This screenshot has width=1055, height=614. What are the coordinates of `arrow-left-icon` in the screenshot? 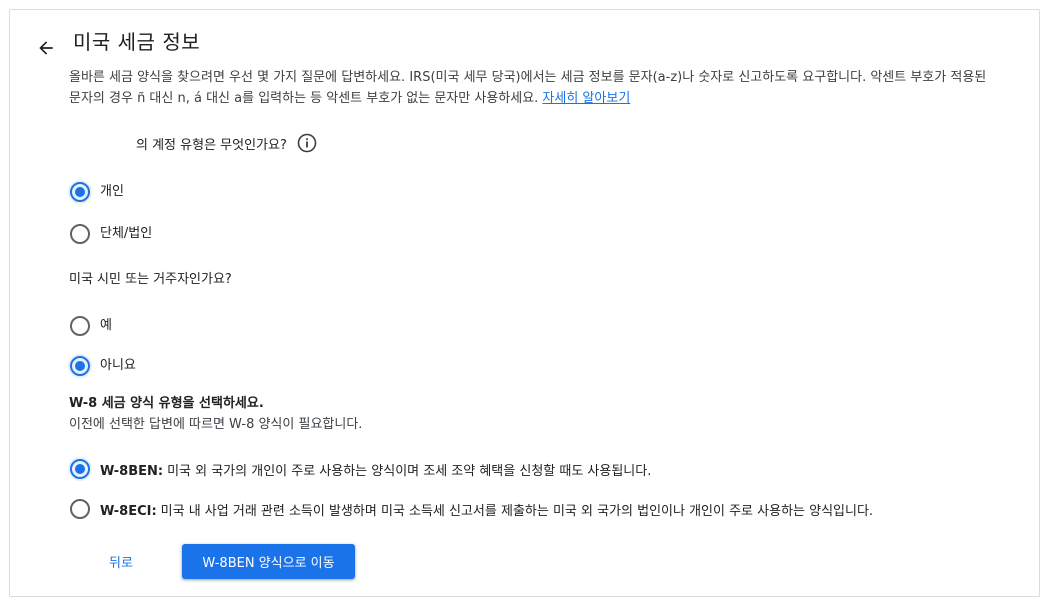 It's located at (46, 48).